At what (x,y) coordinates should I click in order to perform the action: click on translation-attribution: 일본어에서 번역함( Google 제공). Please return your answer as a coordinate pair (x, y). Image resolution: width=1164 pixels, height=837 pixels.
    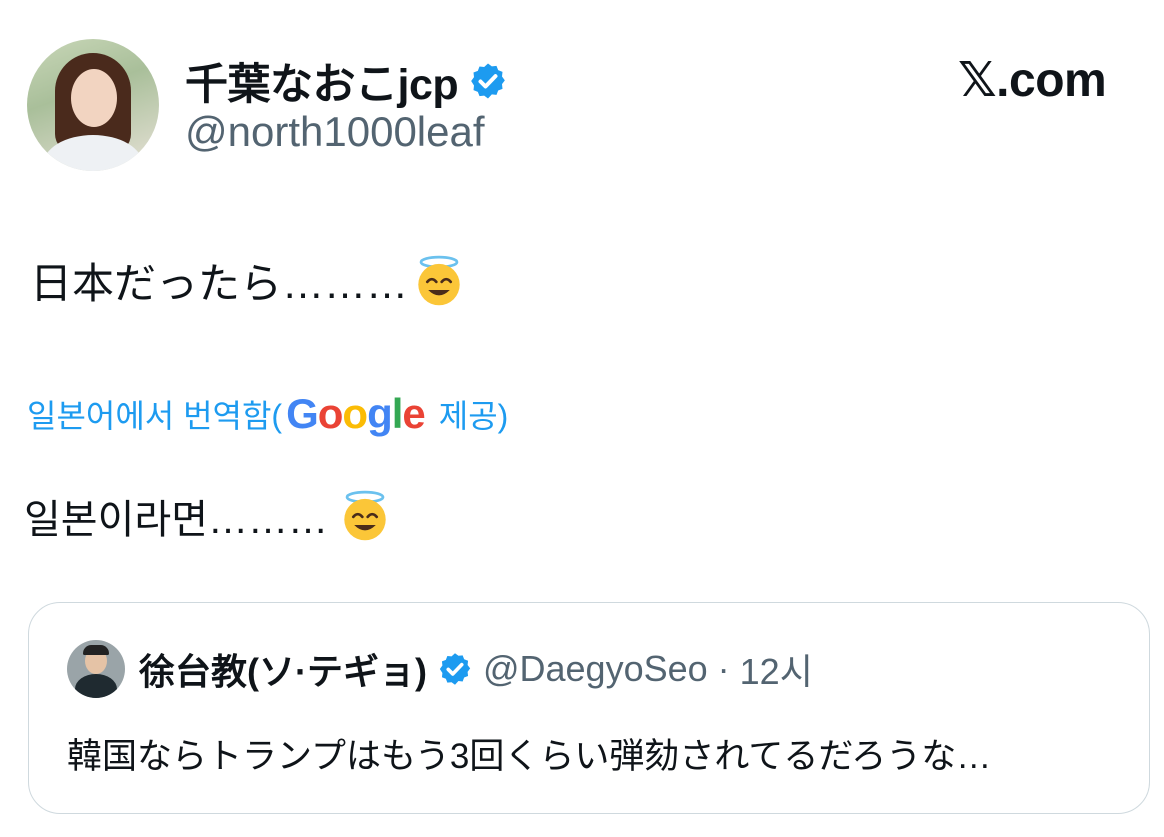
    Looking at the image, I should click on (267, 414).